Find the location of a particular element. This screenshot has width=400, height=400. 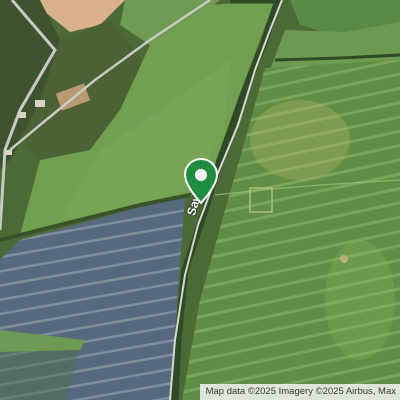

location-pin-icon is located at coordinates (201, 181).